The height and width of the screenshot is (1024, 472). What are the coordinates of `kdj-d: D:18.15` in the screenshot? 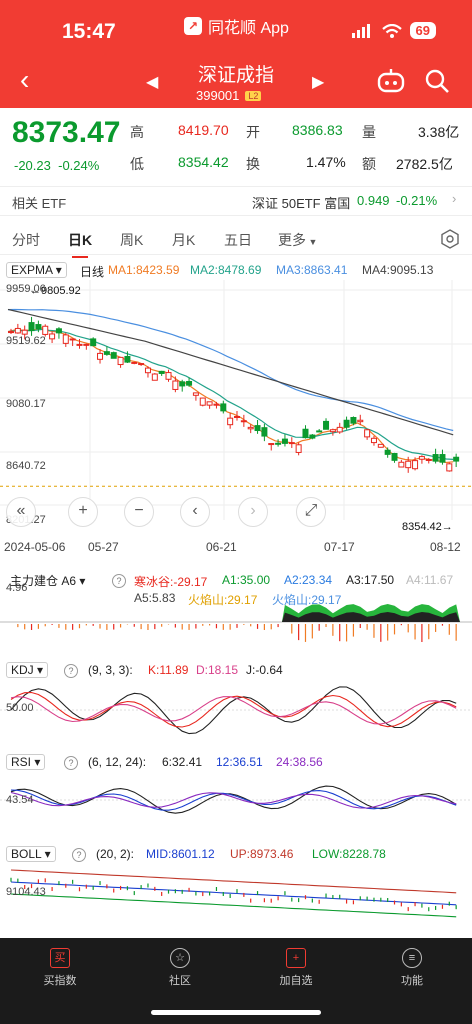 It's located at (217, 670).